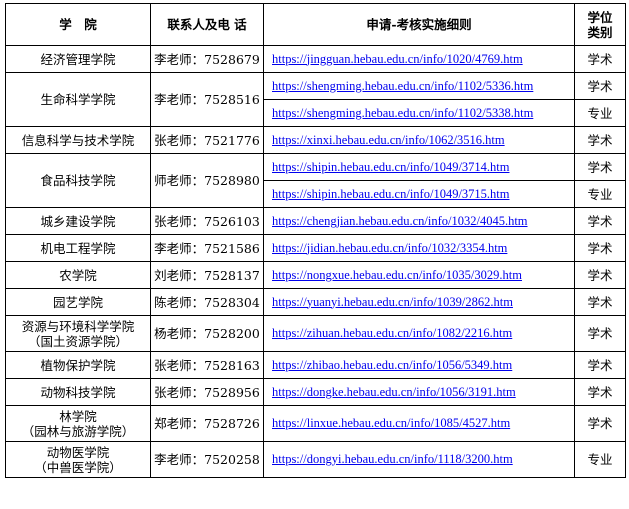 The height and width of the screenshot is (509, 629). I want to click on contact-cell: 刘老师：7528137, so click(207, 275).